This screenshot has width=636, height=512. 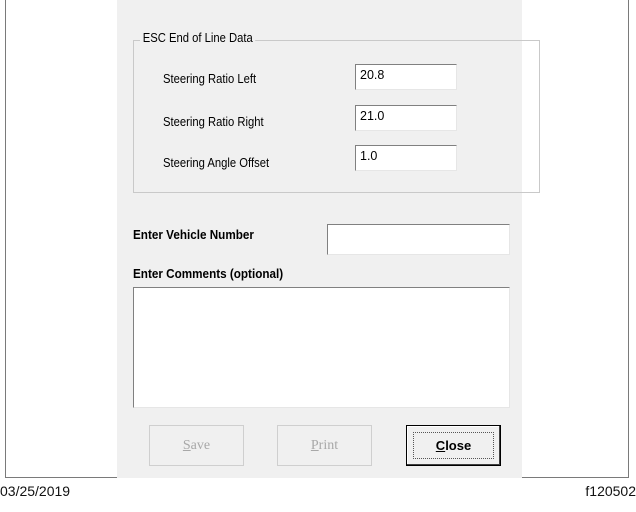 I want to click on steering-angle-offset-field: 1.0, so click(x=406, y=158).